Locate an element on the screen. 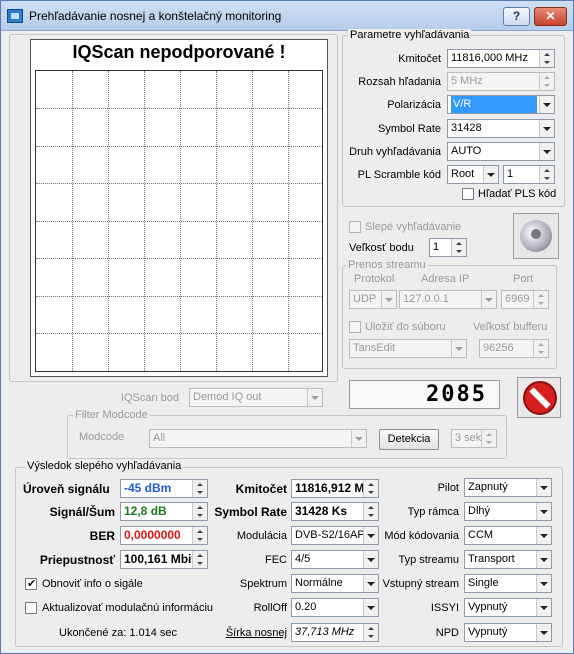 Image resolution: width=574 pixels, height=654 pixels. ber-value: 0,0000000 is located at coordinates (164, 535).